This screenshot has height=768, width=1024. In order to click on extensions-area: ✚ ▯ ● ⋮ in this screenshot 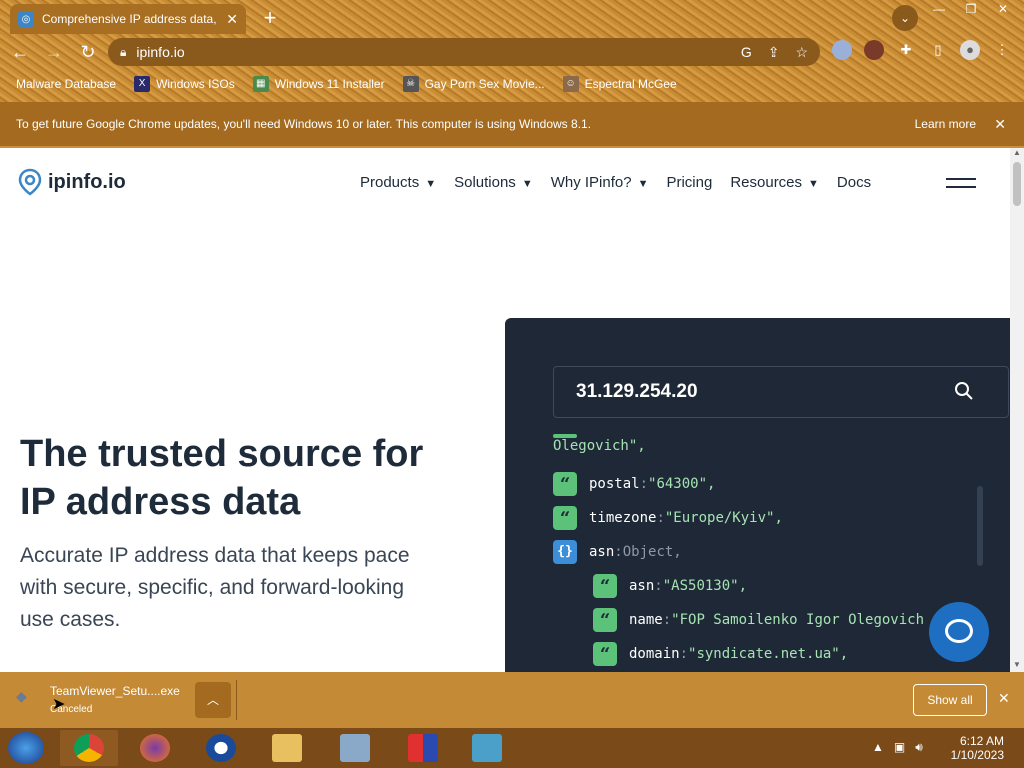, I will do `click(922, 50)`.